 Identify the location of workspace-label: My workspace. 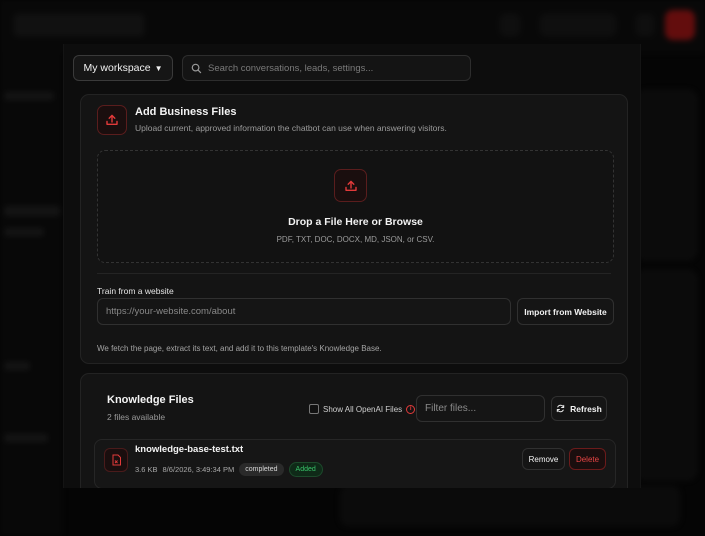
(117, 68).